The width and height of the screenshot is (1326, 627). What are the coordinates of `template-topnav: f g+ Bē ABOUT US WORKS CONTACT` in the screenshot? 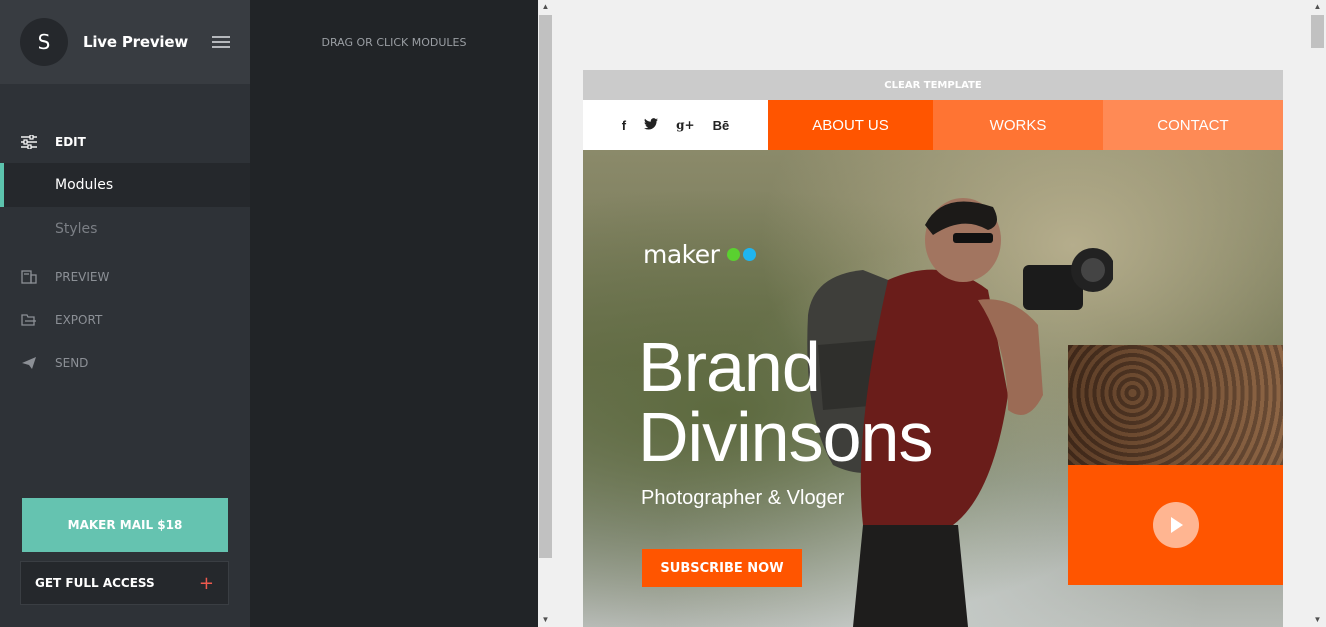 It's located at (933, 125).